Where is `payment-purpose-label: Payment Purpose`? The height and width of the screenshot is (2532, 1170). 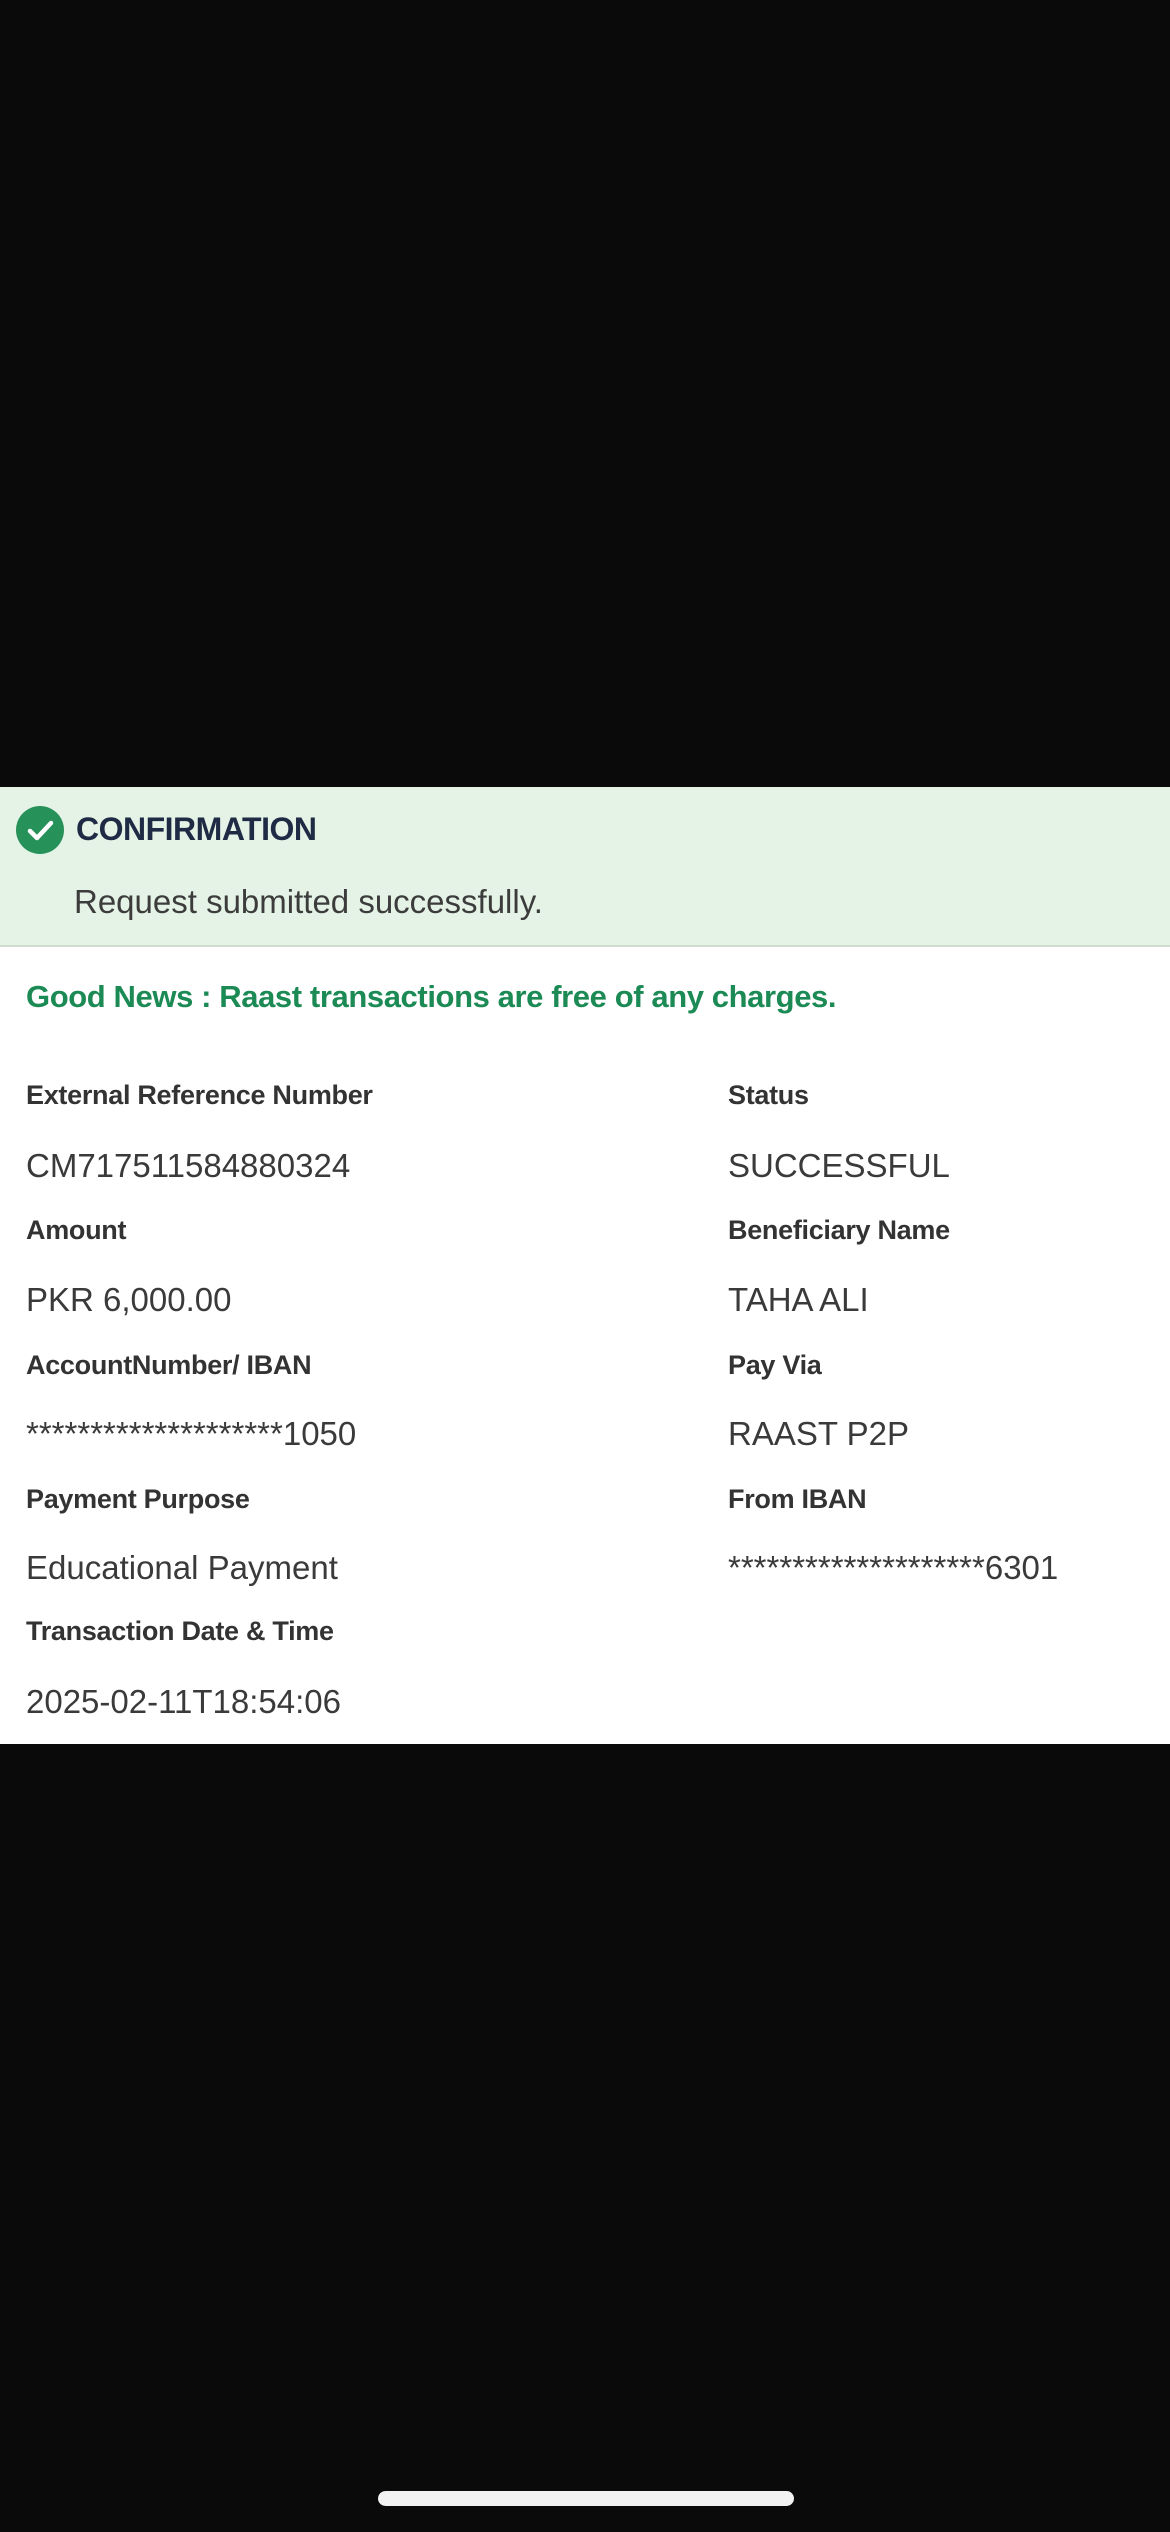 payment-purpose-label: Payment Purpose is located at coordinates (138, 1499).